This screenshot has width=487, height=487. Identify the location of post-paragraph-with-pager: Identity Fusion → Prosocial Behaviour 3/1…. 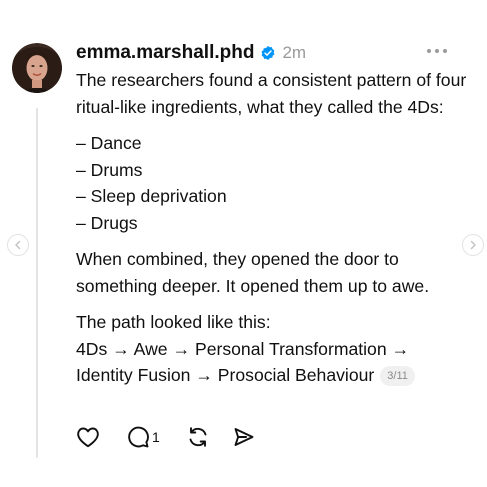
(276, 375).